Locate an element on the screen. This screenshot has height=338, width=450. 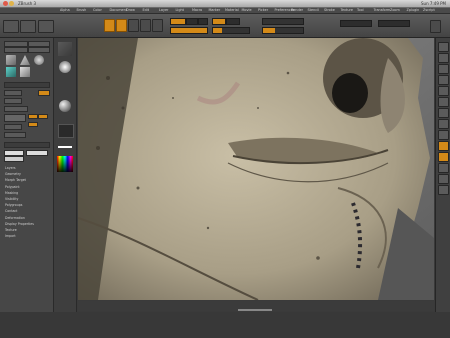
menu-brush: Brush is located at coordinates (82, 10).